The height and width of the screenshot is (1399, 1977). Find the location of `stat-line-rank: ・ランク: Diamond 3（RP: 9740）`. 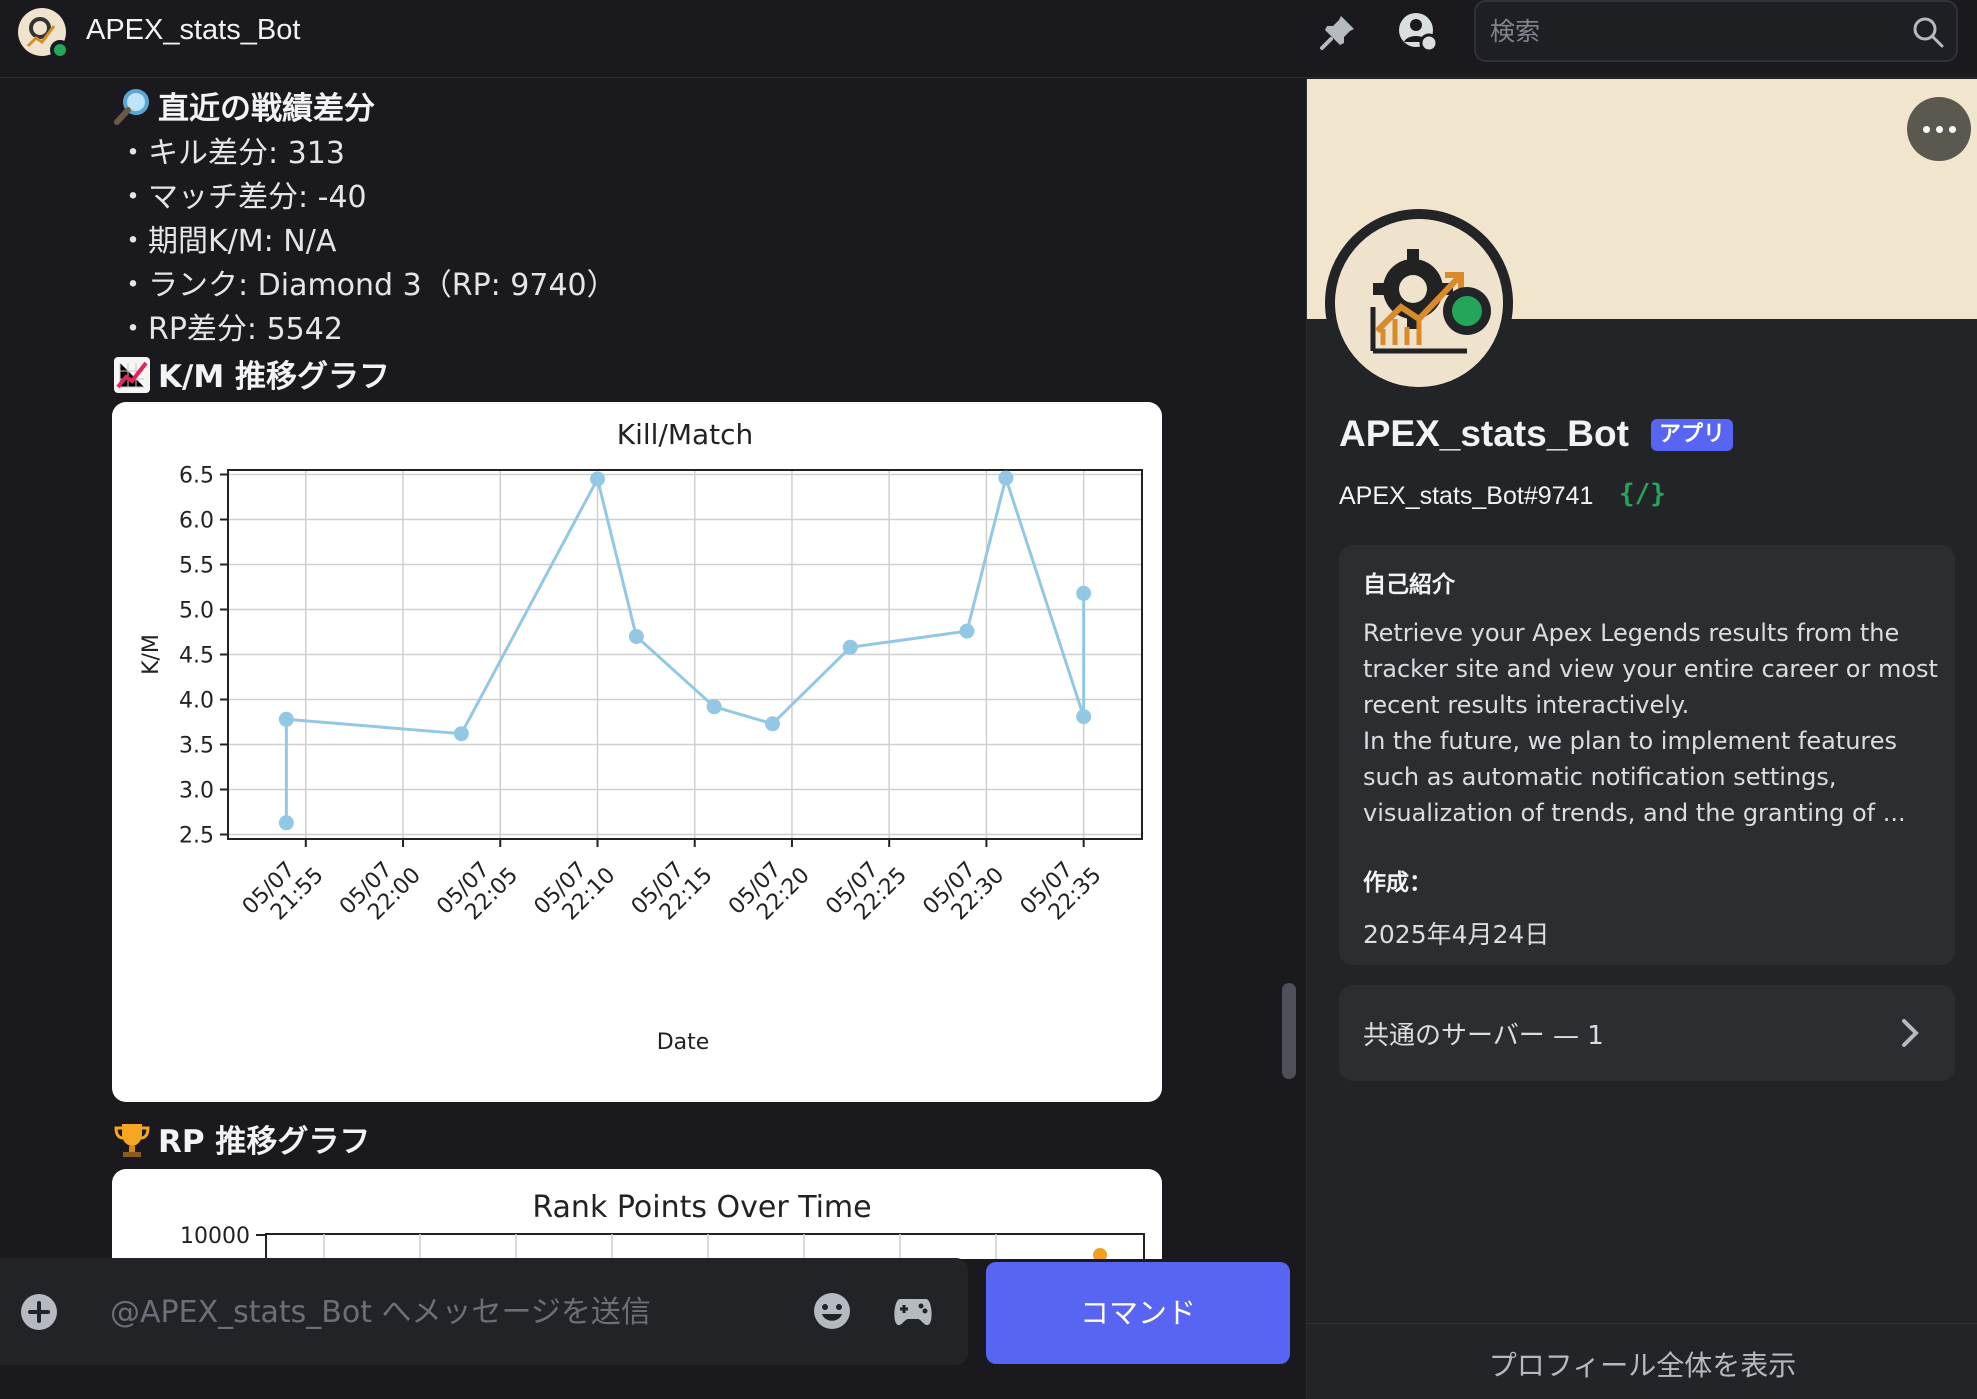

stat-line-rank: ・ランク: Diamond 3（RP: 9740） is located at coordinates (367, 285).